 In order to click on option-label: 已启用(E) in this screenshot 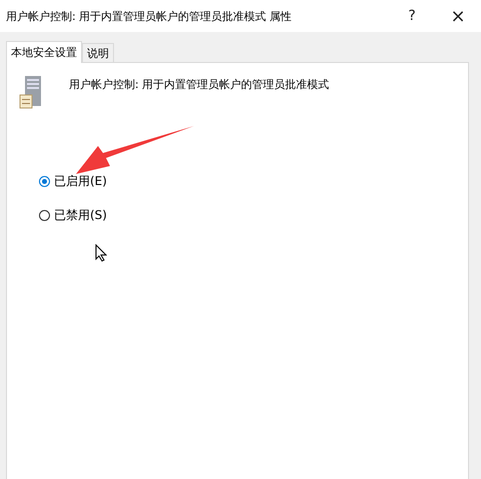, I will do `click(80, 181)`.